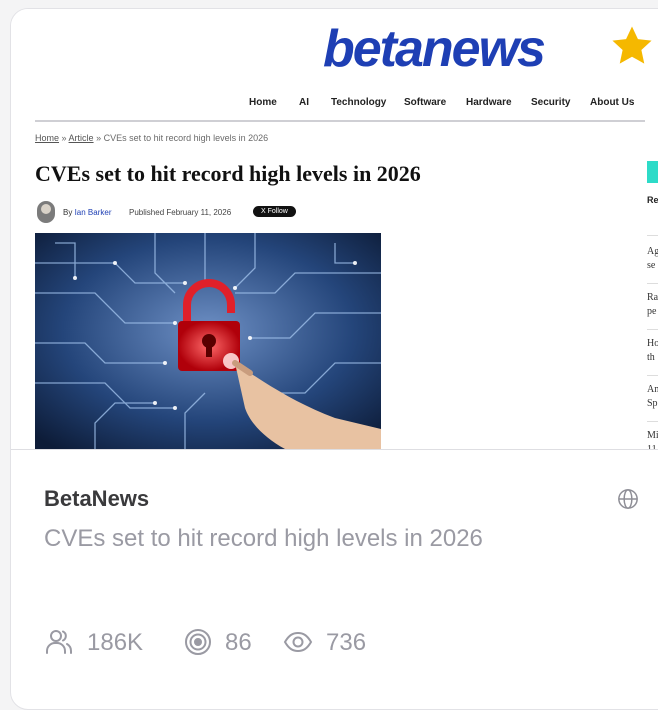  I want to click on byline-by: By, so click(68, 212).